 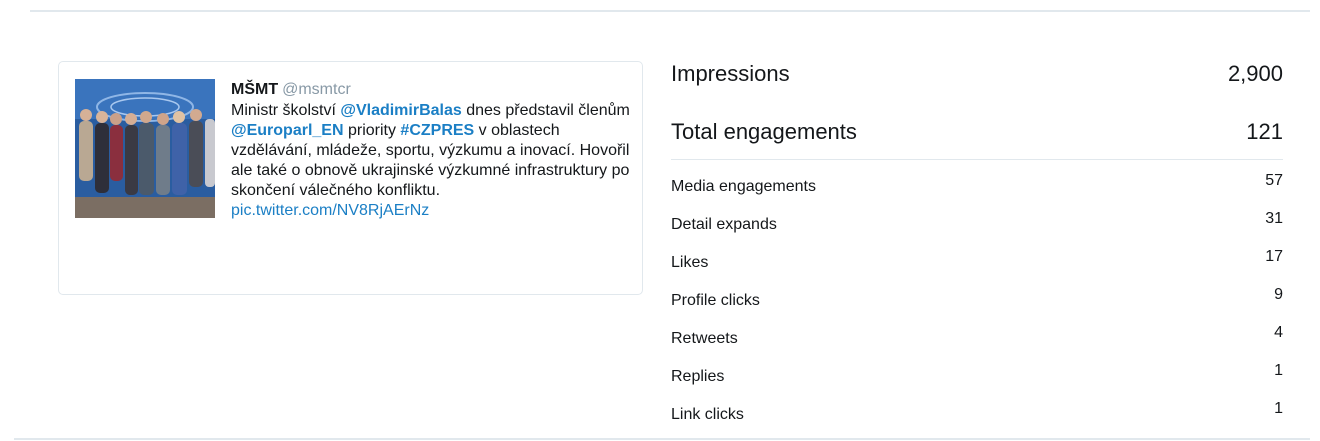 What do you see at coordinates (764, 131) in the screenshot?
I see `total-engagements-label: Total engagements` at bounding box center [764, 131].